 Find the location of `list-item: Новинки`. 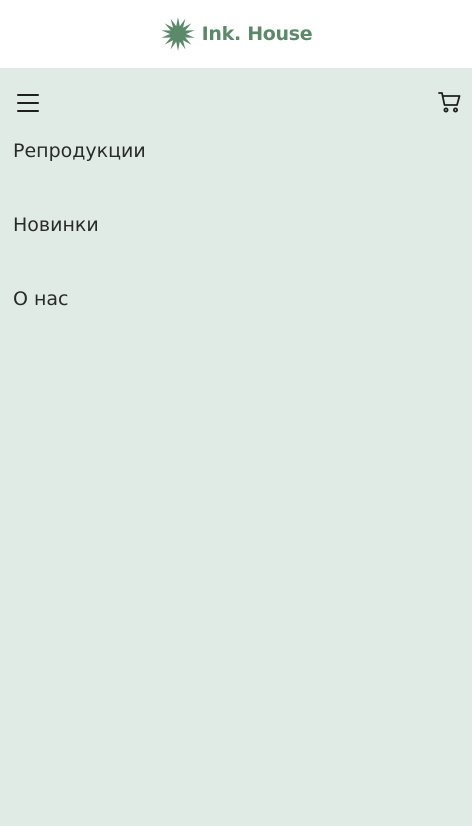

list-item: Новинки is located at coordinates (79, 249).